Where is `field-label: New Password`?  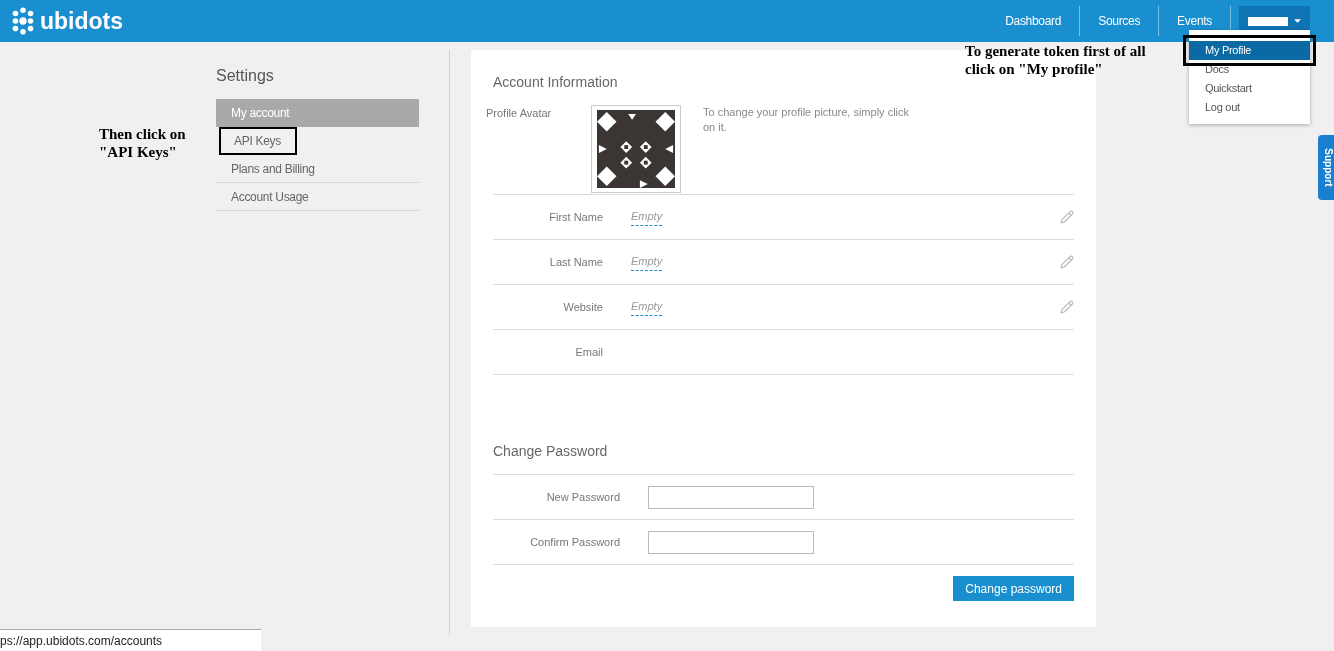
field-label: New Password is located at coordinates (582, 497).